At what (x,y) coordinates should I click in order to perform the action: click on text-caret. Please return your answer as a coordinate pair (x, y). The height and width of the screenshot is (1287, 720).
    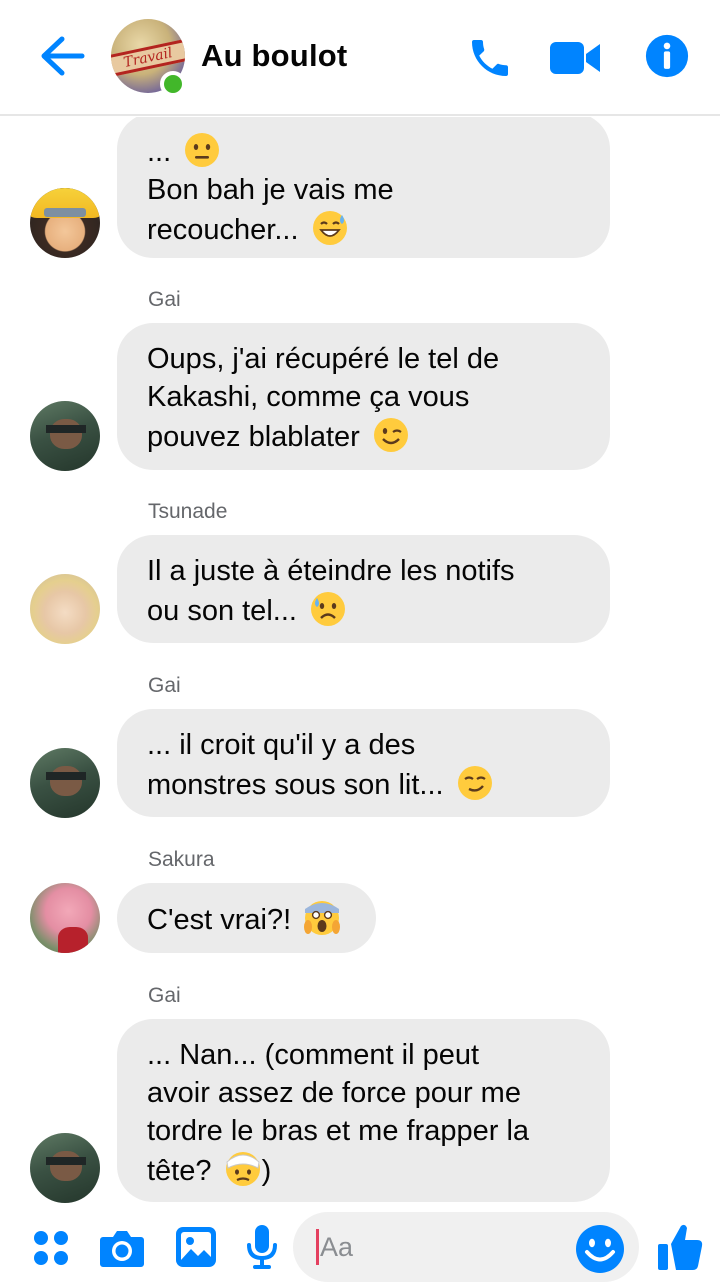
    Looking at the image, I should click on (317, 1247).